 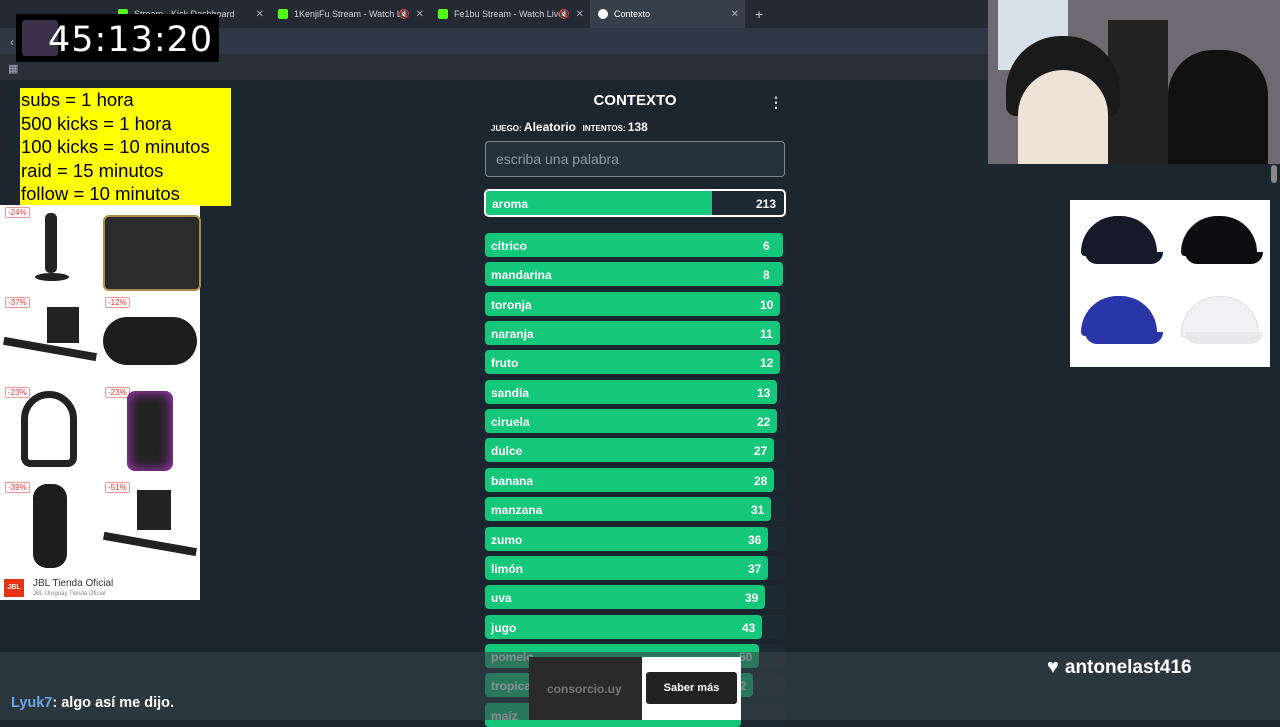 I want to click on discount-badge: -37%, so click(x=17, y=302).